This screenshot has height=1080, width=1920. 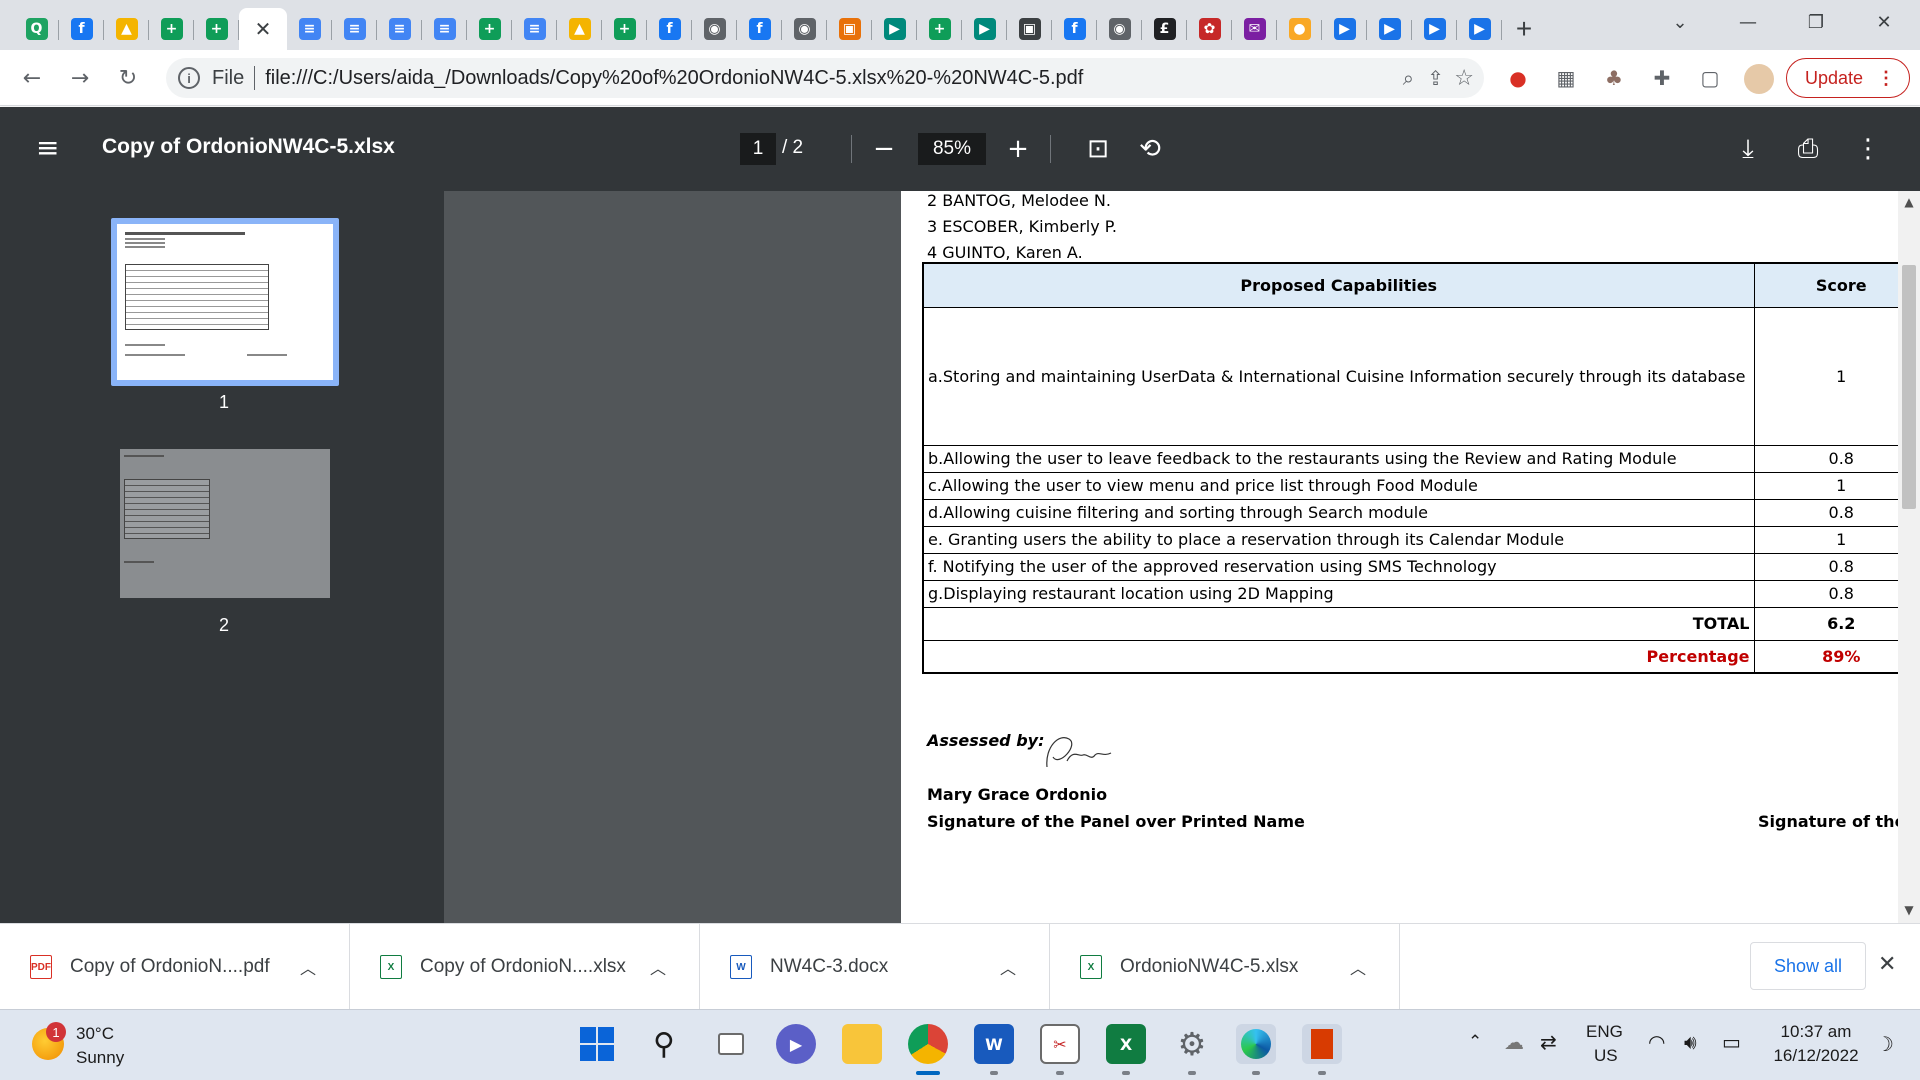 What do you see at coordinates (862, 1044) in the screenshot?
I see `file-explorer-icon` at bounding box center [862, 1044].